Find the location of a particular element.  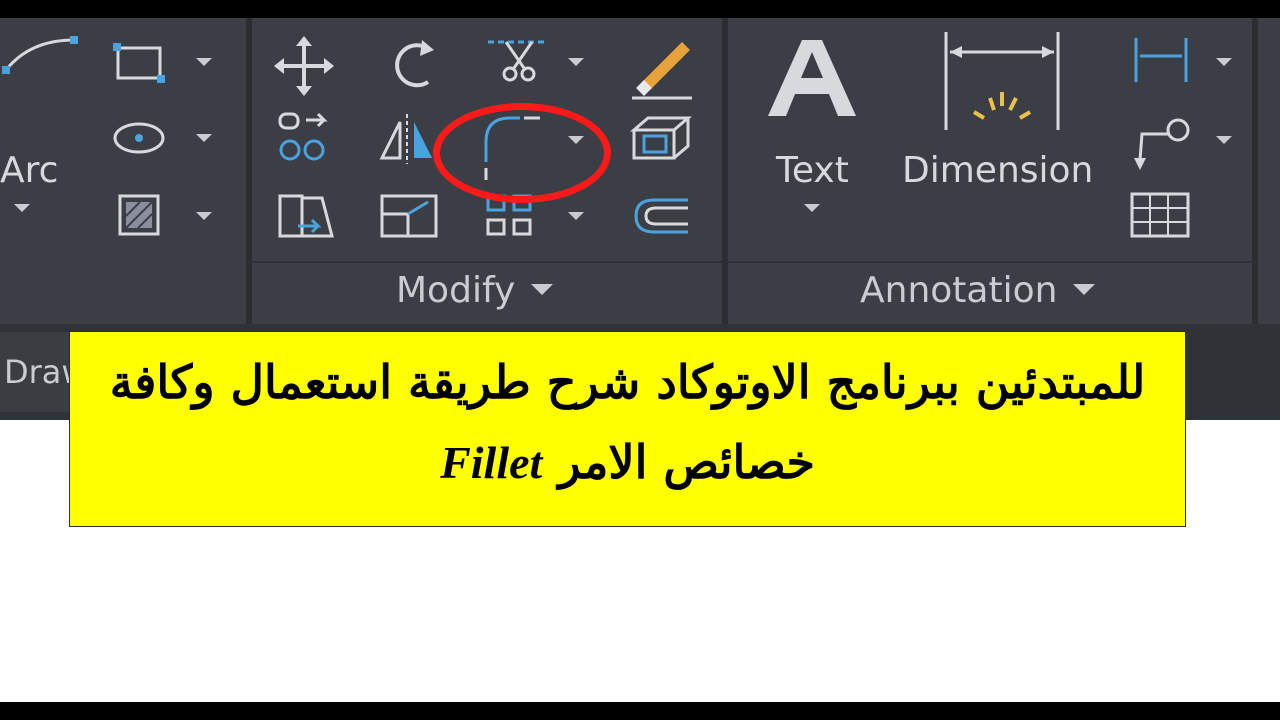

dimension-tool-label: Dimension is located at coordinates (997, 170).